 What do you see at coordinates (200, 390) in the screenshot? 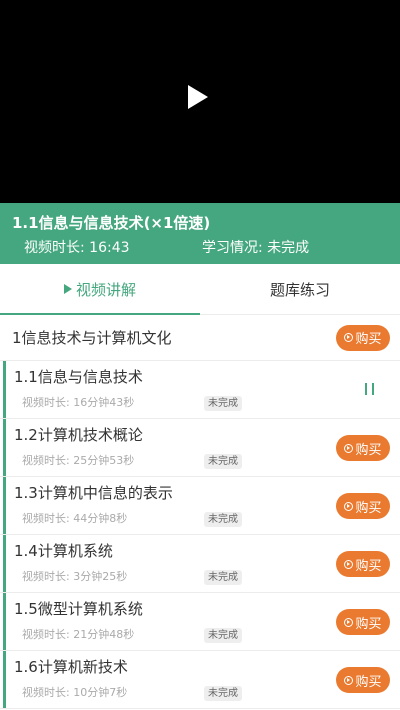
I see `list-item: 1.1信息与信息技术 视频时长: 16分钟43秒 未完成` at bounding box center [200, 390].